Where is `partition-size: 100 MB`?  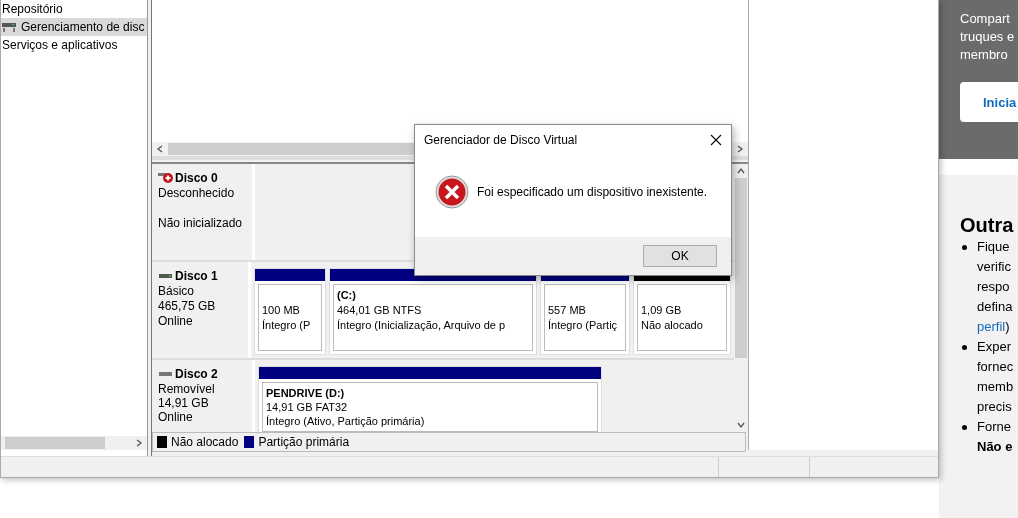
partition-size: 100 MB is located at coordinates (281, 310).